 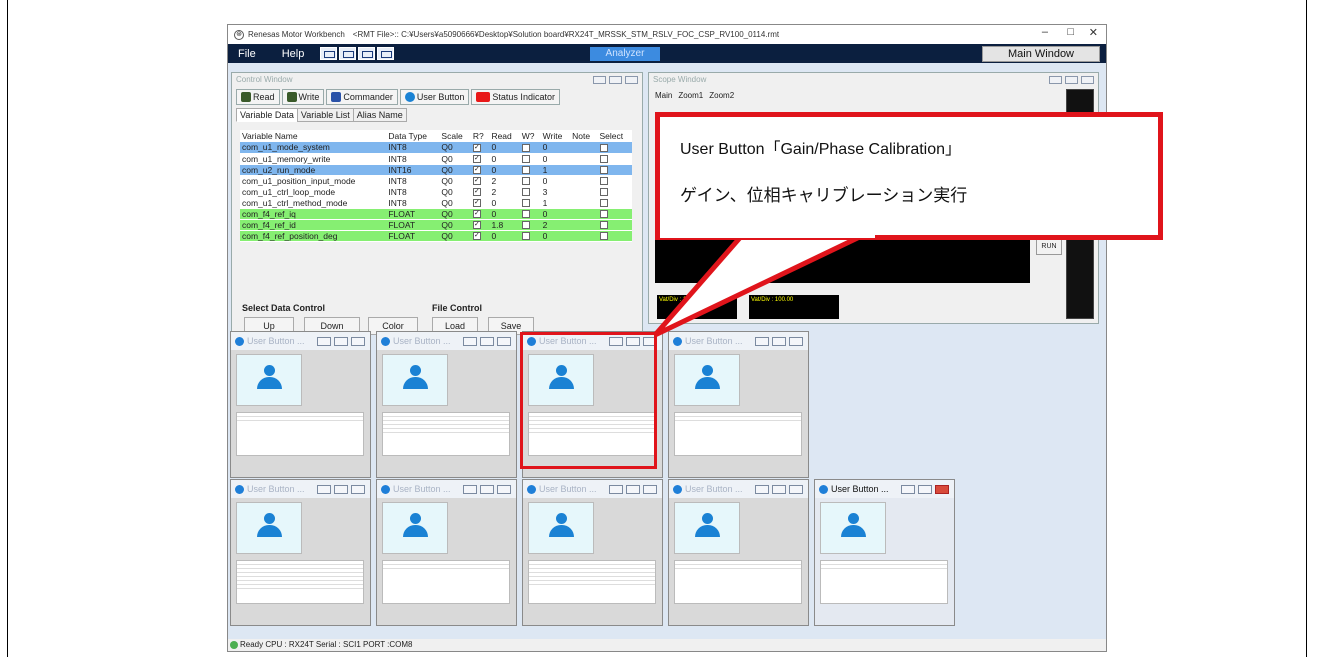 What do you see at coordinates (663, 95) in the screenshot?
I see `tab-main: Main` at bounding box center [663, 95].